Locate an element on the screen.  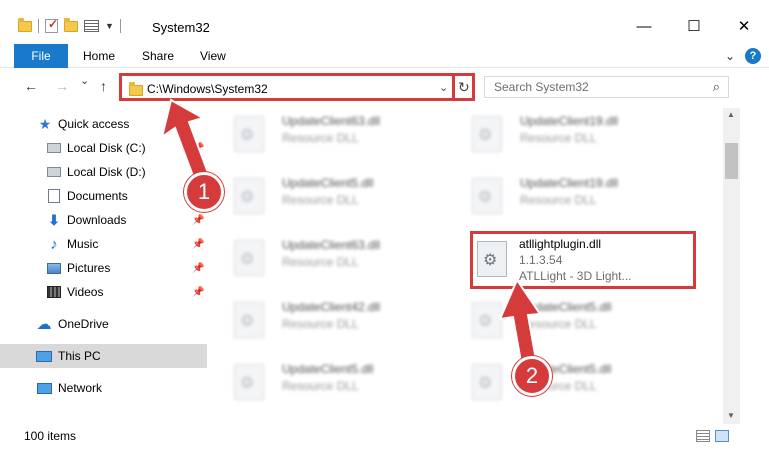
highlight-box is located at coordinates (583, 260).